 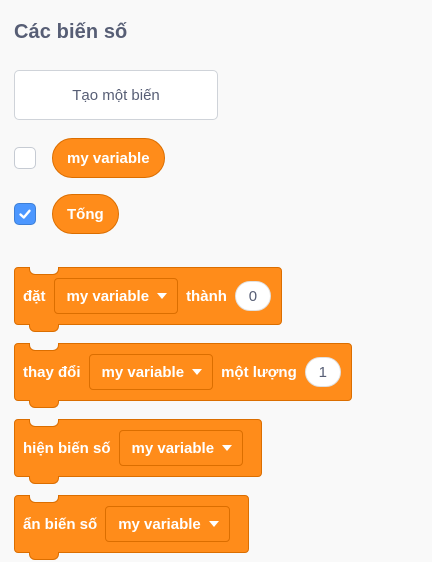 I want to click on change-block-by-label: một lượng, so click(x=259, y=372).